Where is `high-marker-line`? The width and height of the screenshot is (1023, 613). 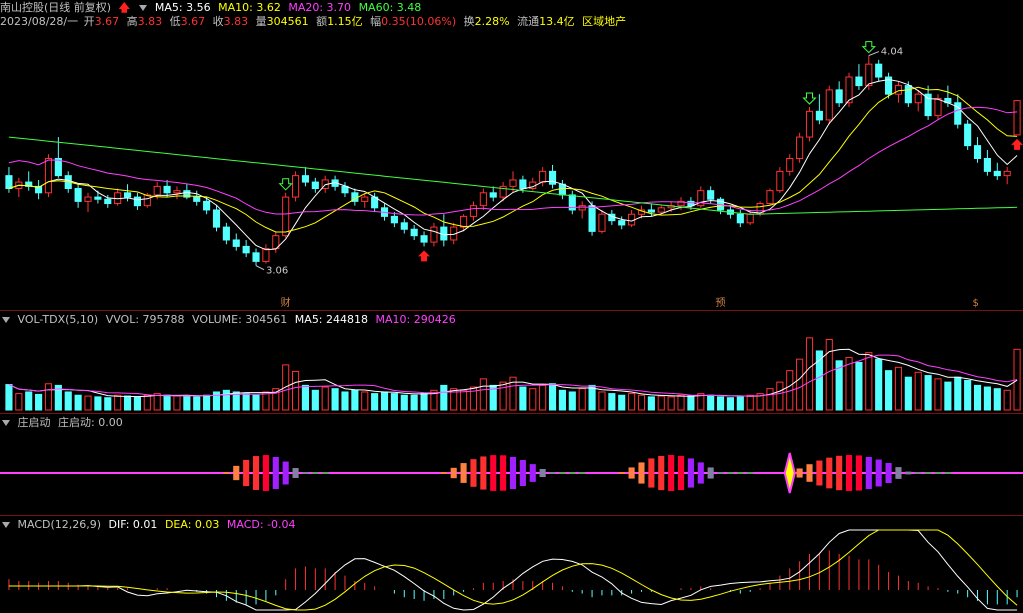
high-marker-line is located at coordinates (873, 54).